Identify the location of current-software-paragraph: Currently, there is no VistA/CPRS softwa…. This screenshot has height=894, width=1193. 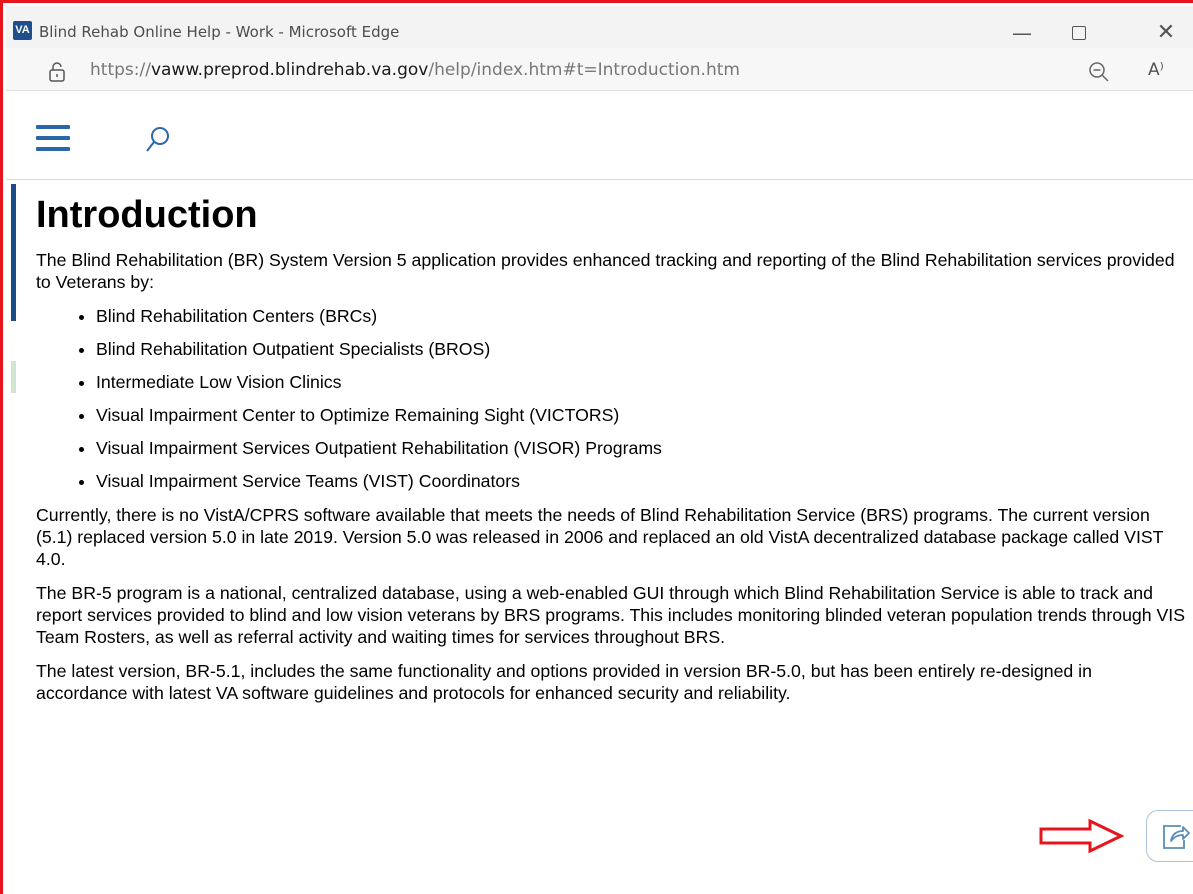
(600, 537).